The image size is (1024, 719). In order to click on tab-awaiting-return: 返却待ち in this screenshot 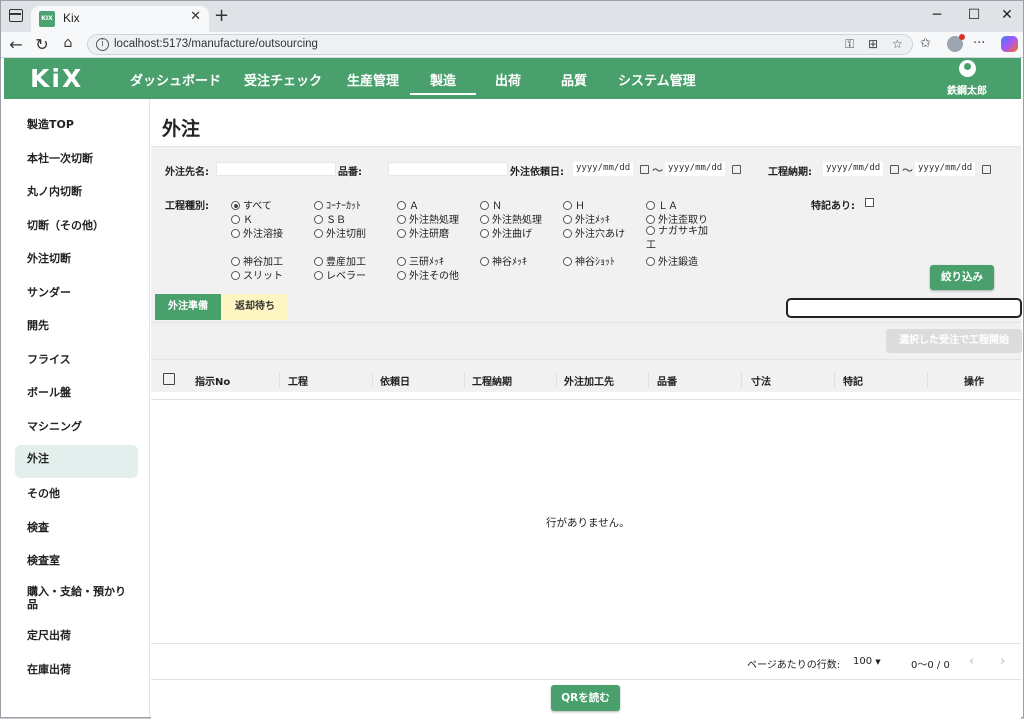, I will do `click(255, 307)`.